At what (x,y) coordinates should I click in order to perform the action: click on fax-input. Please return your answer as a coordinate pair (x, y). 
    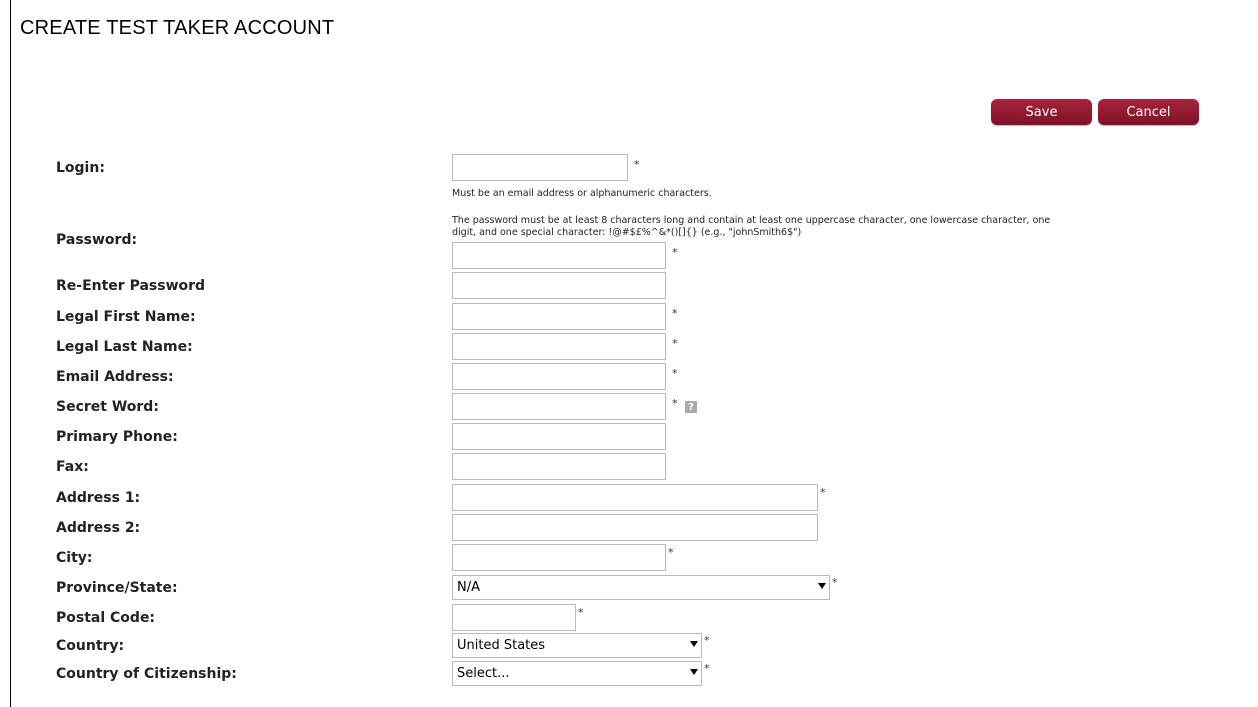
    Looking at the image, I should click on (559, 466).